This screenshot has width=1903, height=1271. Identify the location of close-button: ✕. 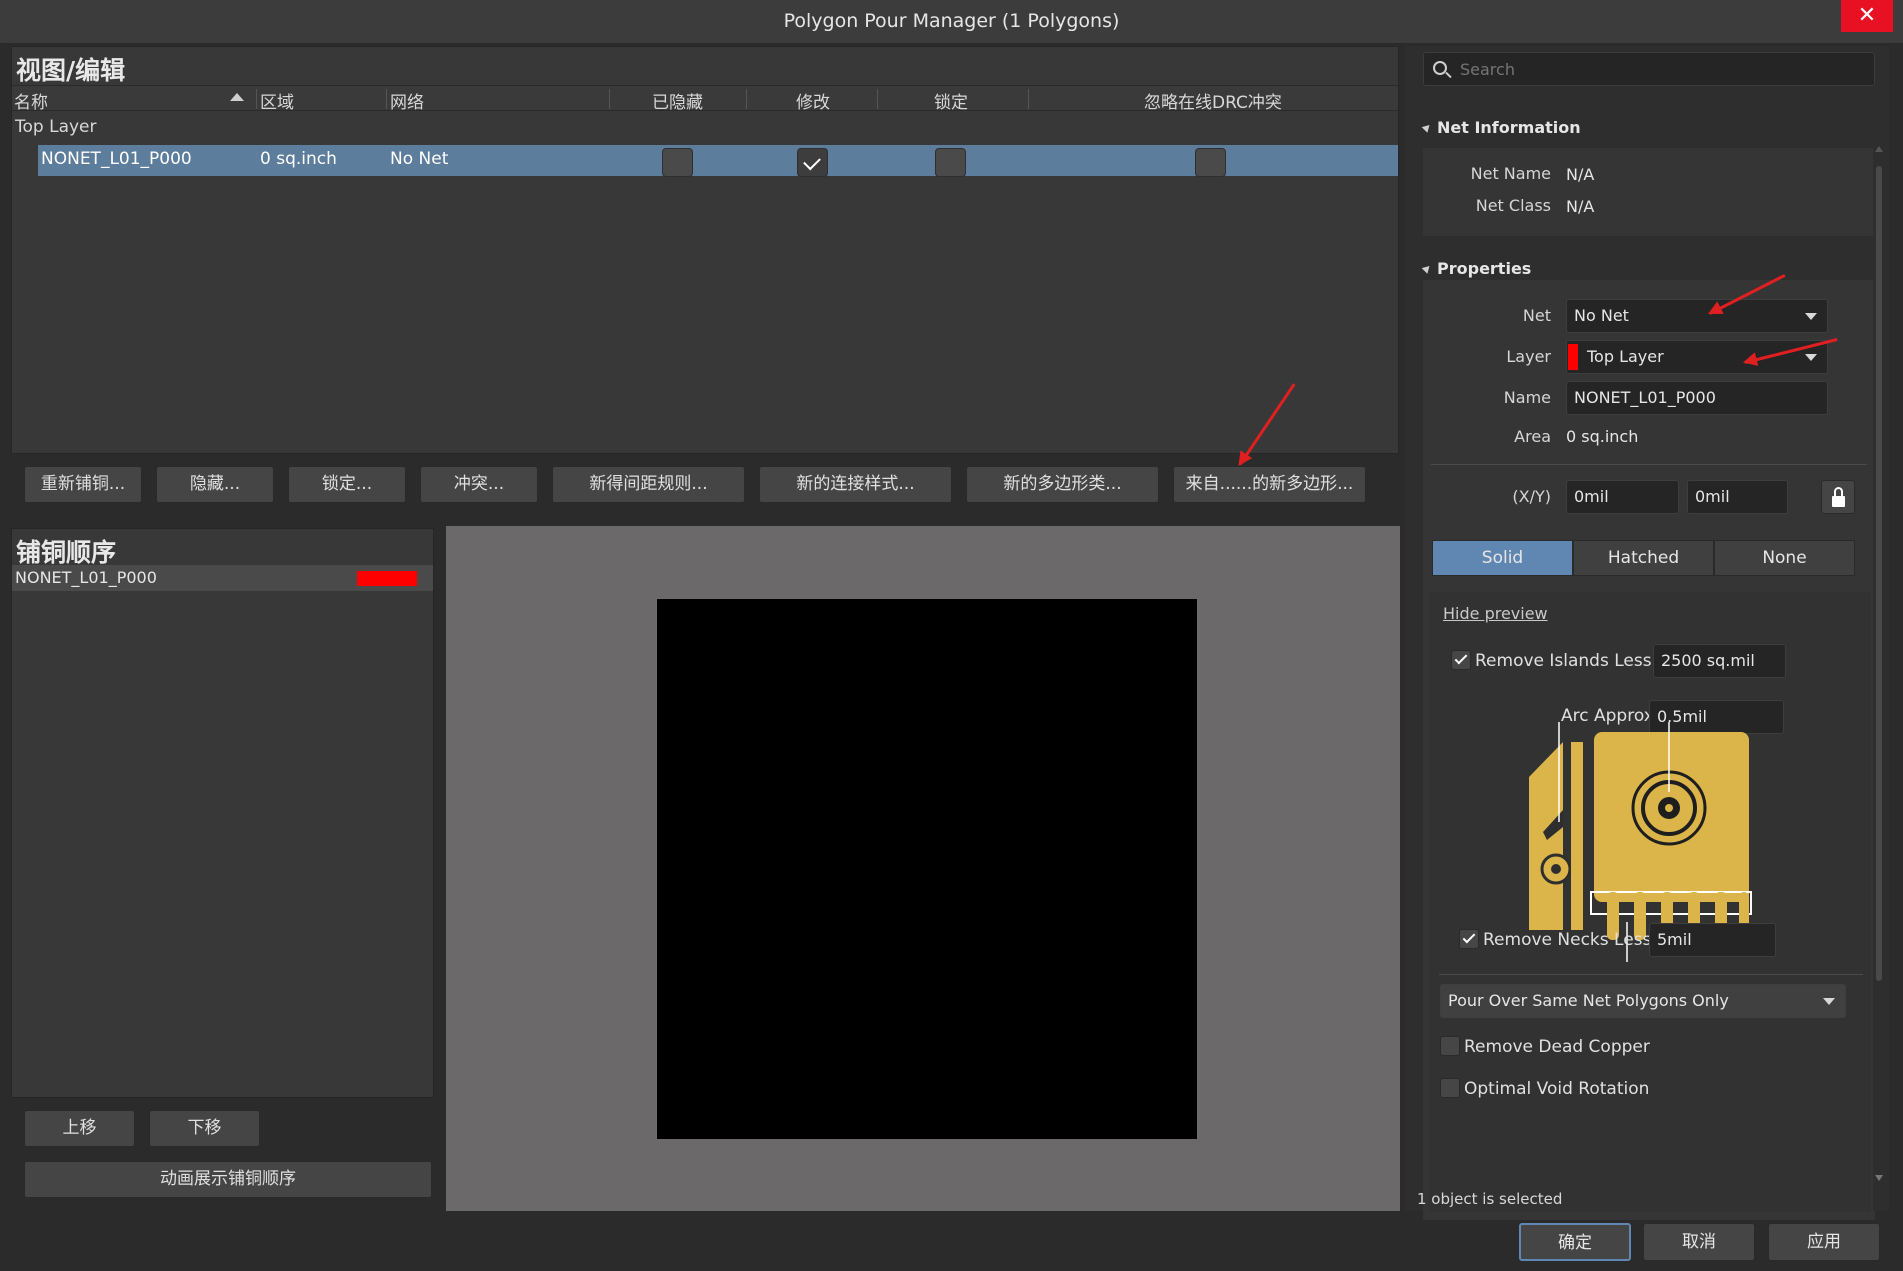
(1867, 16).